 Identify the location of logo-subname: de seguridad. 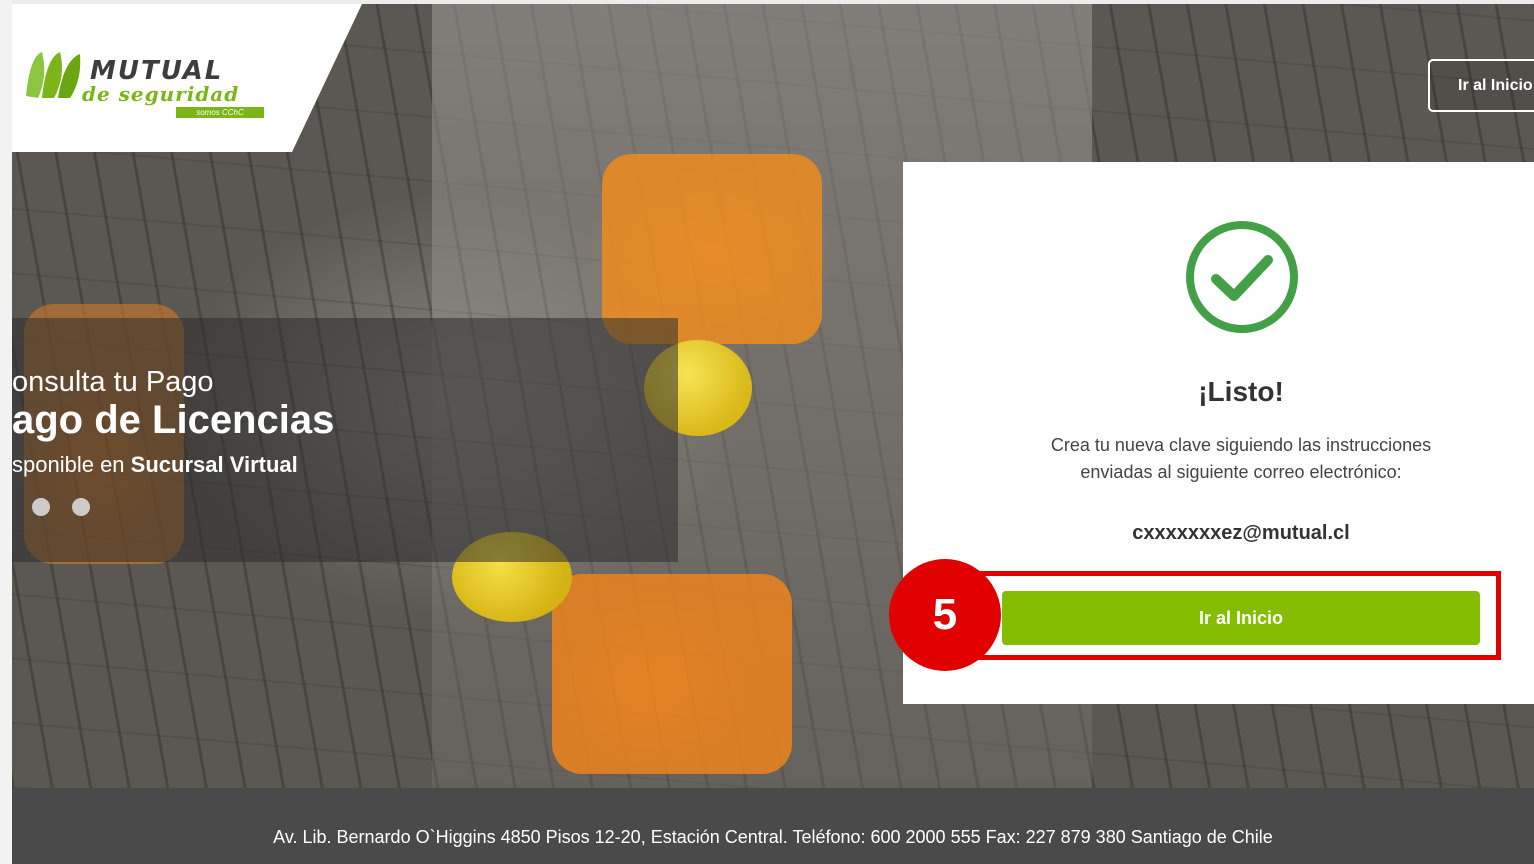
(161, 94).